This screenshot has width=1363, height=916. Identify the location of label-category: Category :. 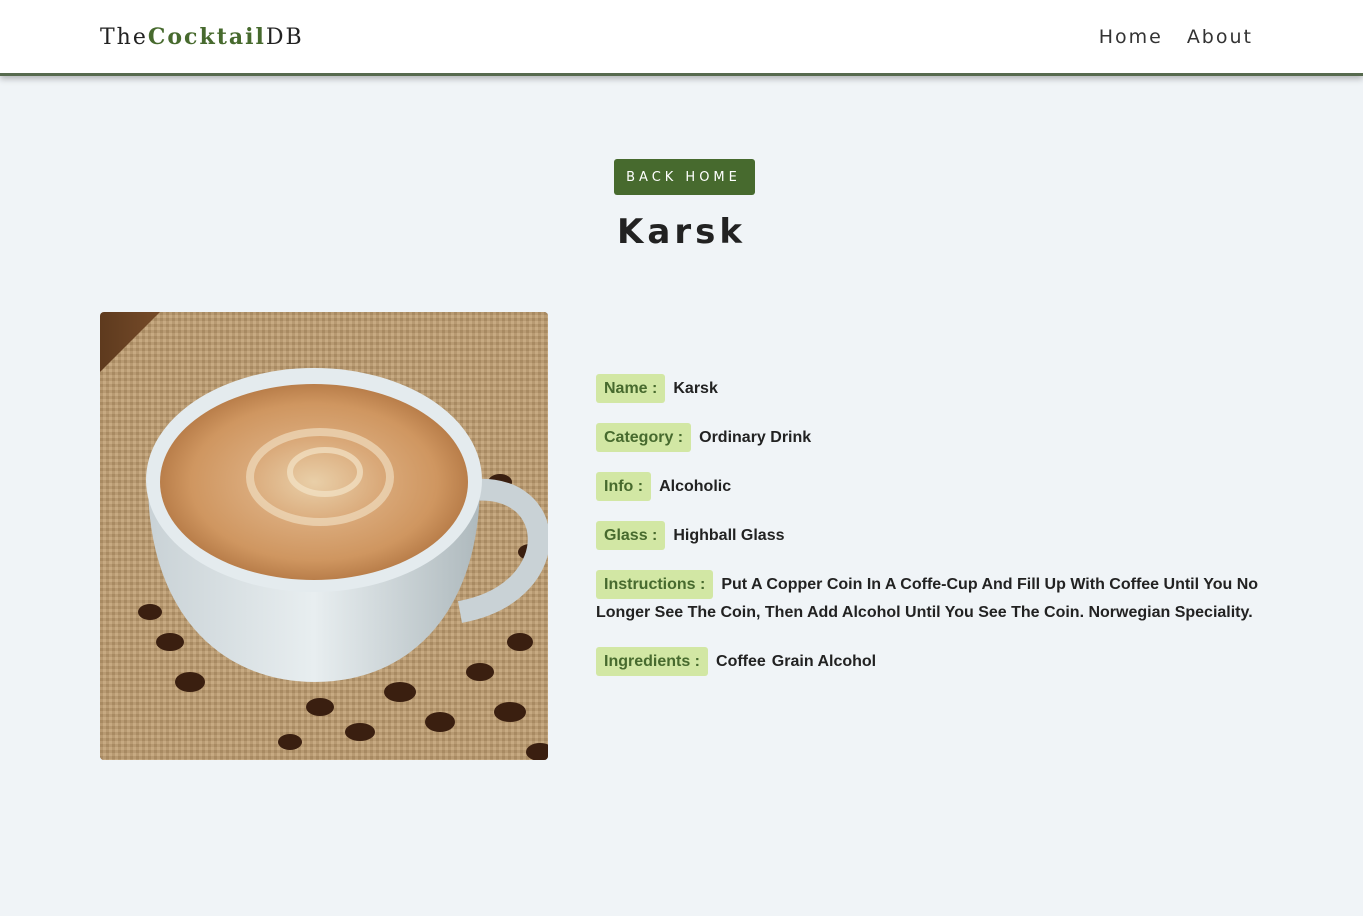
(644, 437).